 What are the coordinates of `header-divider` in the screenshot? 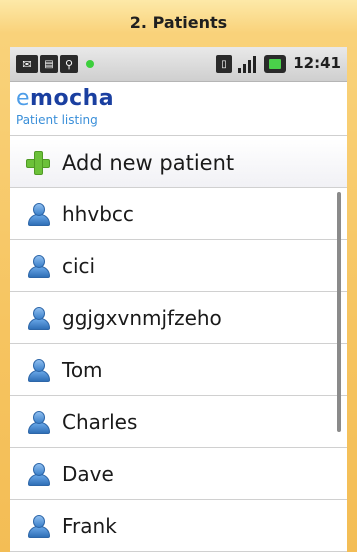 It's located at (178, 135).